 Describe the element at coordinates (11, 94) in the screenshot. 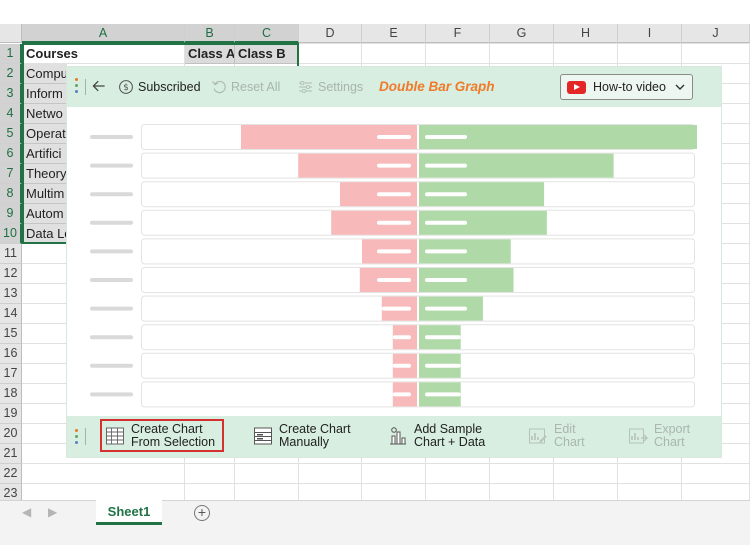

I see `row-header-3: 3` at that location.